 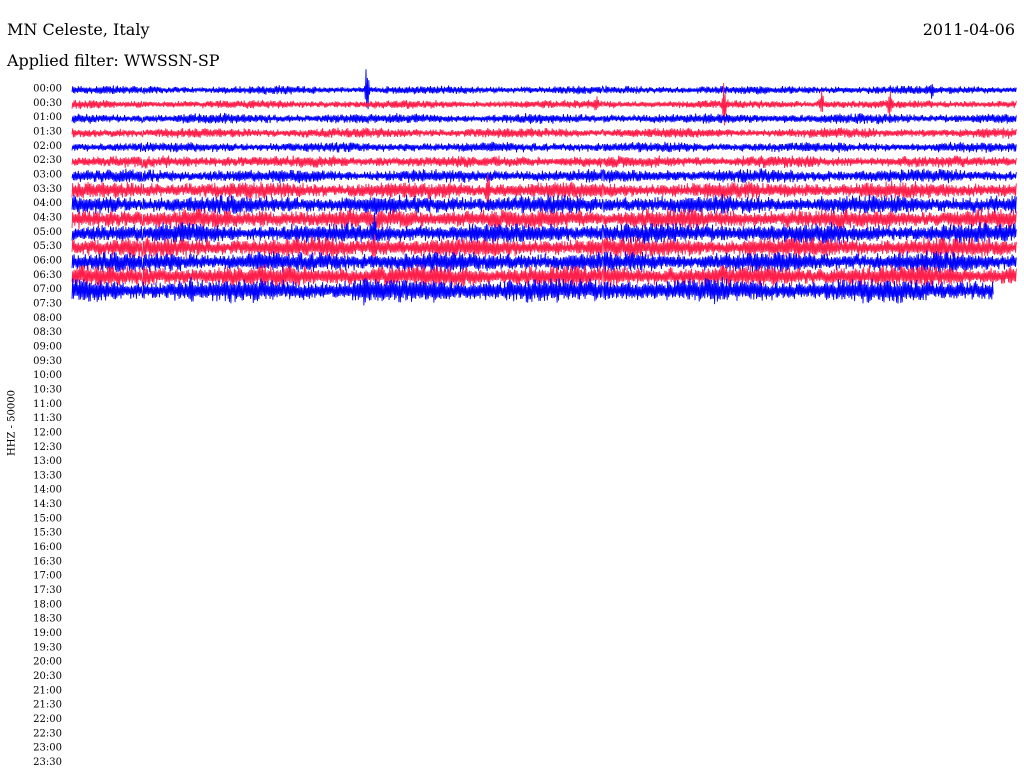 I want to click on y-tick-label: 10:30, so click(x=47, y=389).